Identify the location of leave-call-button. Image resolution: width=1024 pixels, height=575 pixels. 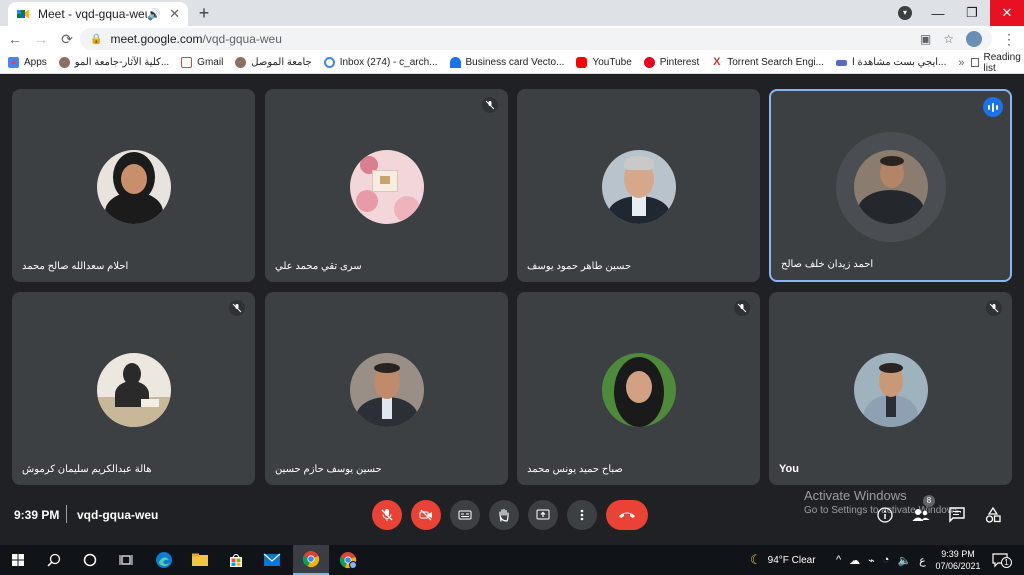
(627, 515).